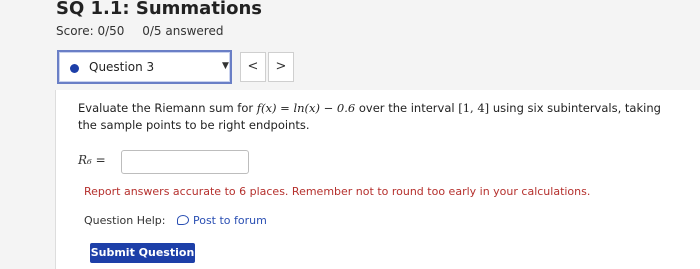 Image resolution: width=700 pixels, height=269 pixels. Describe the element at coordinates (125, 220) in the screenshot. I see `help-label: Question Help:` at that location.